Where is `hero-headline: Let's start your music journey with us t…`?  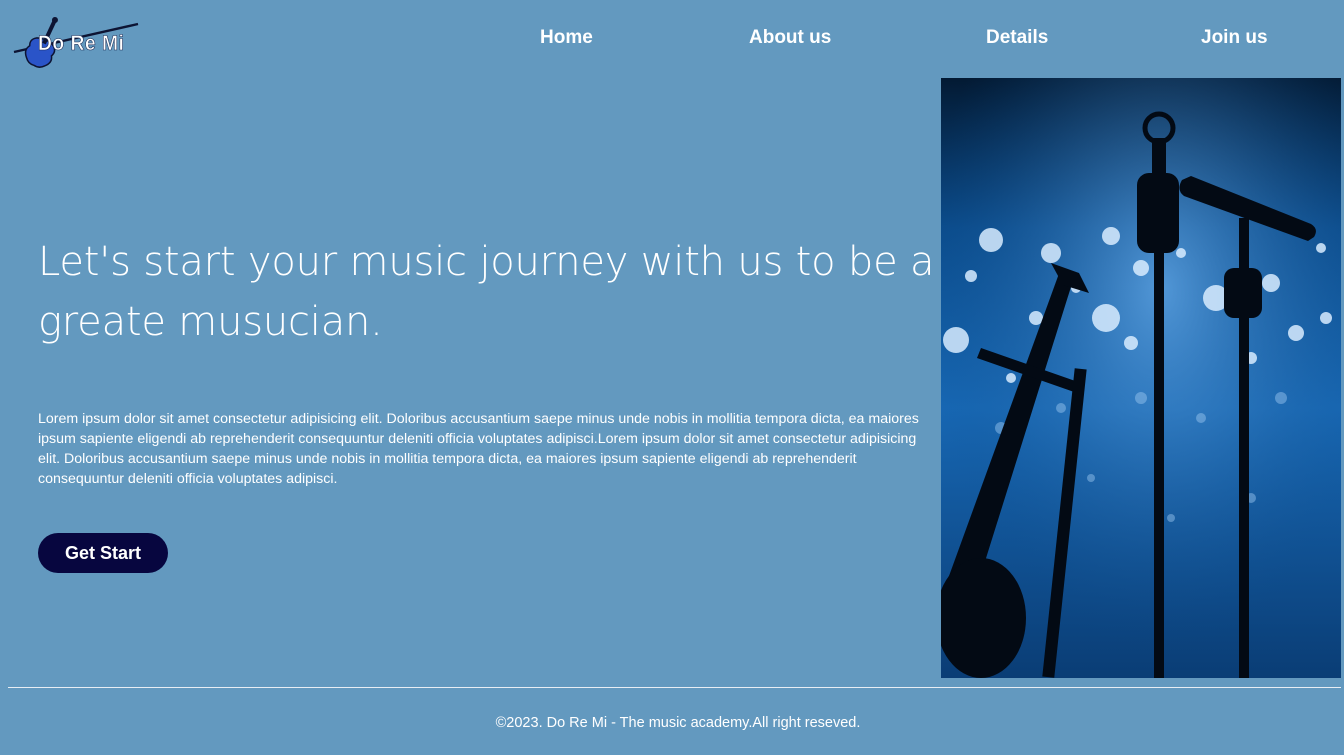
hero-headline: Let's start your music journey with us t… is located at coordinates (486, 292).